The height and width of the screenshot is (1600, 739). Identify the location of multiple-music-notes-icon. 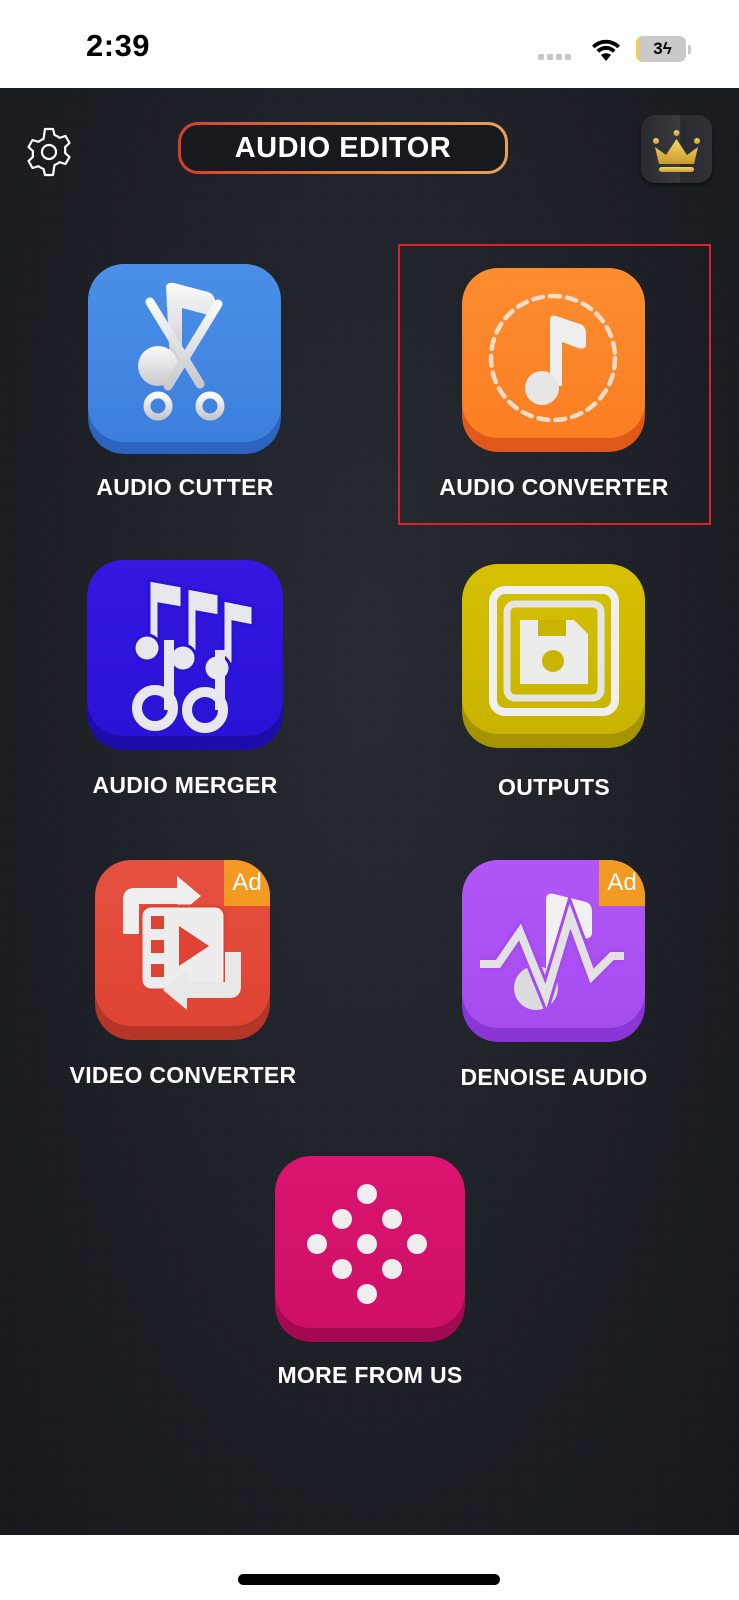
(193, 655).